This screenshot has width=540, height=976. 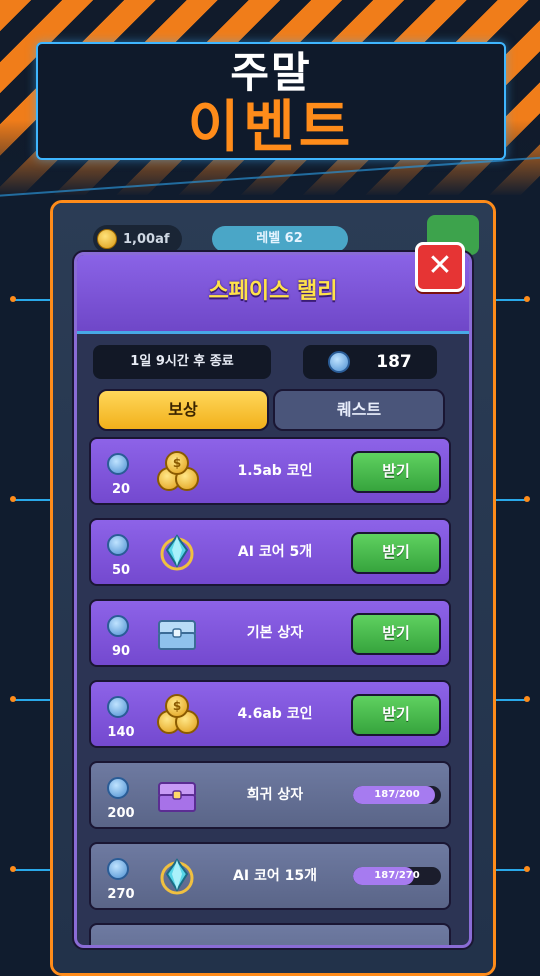 I want to click on reward-row: 270 AI 코어 15개 187/270, so click(x=270, y=876).